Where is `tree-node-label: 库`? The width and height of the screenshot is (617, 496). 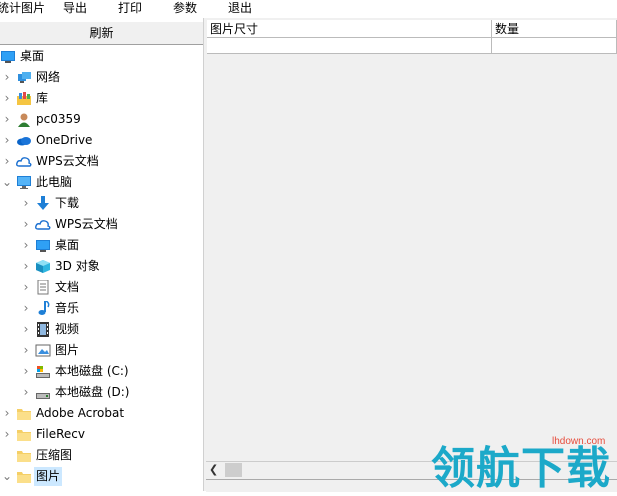
tree-node-label: 库 is located at coordinates (42, 98).